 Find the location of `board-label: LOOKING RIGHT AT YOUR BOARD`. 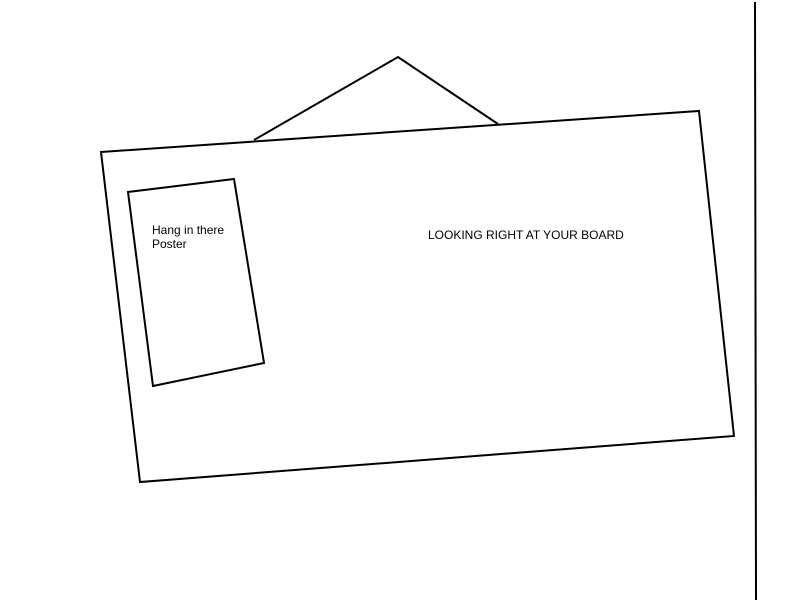

board-label: LOOKING RIGHT AT YOUR BOARD is located at coordinates (526, 235).